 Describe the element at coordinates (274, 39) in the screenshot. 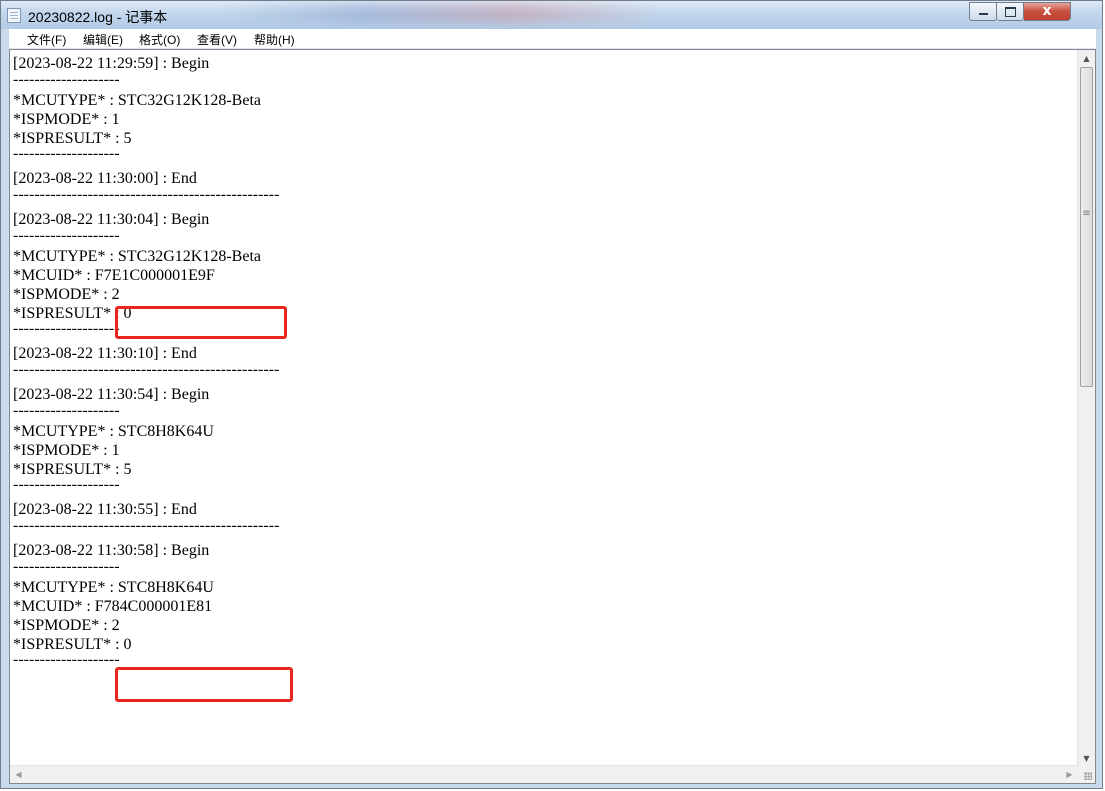

I see `menu-help: 帮助(H)` at that location.